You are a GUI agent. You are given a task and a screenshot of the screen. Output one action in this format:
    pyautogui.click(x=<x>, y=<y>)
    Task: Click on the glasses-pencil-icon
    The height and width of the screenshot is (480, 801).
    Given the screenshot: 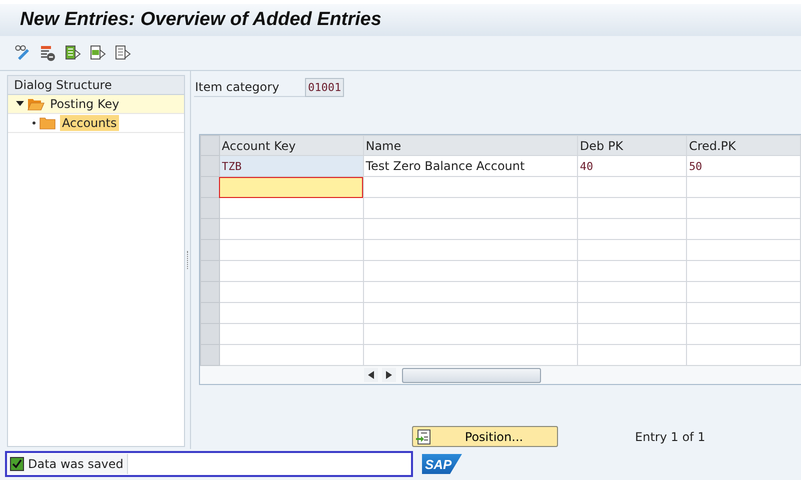 What is the action you would take?
    pyautogui.click(x=23, y=53)
    